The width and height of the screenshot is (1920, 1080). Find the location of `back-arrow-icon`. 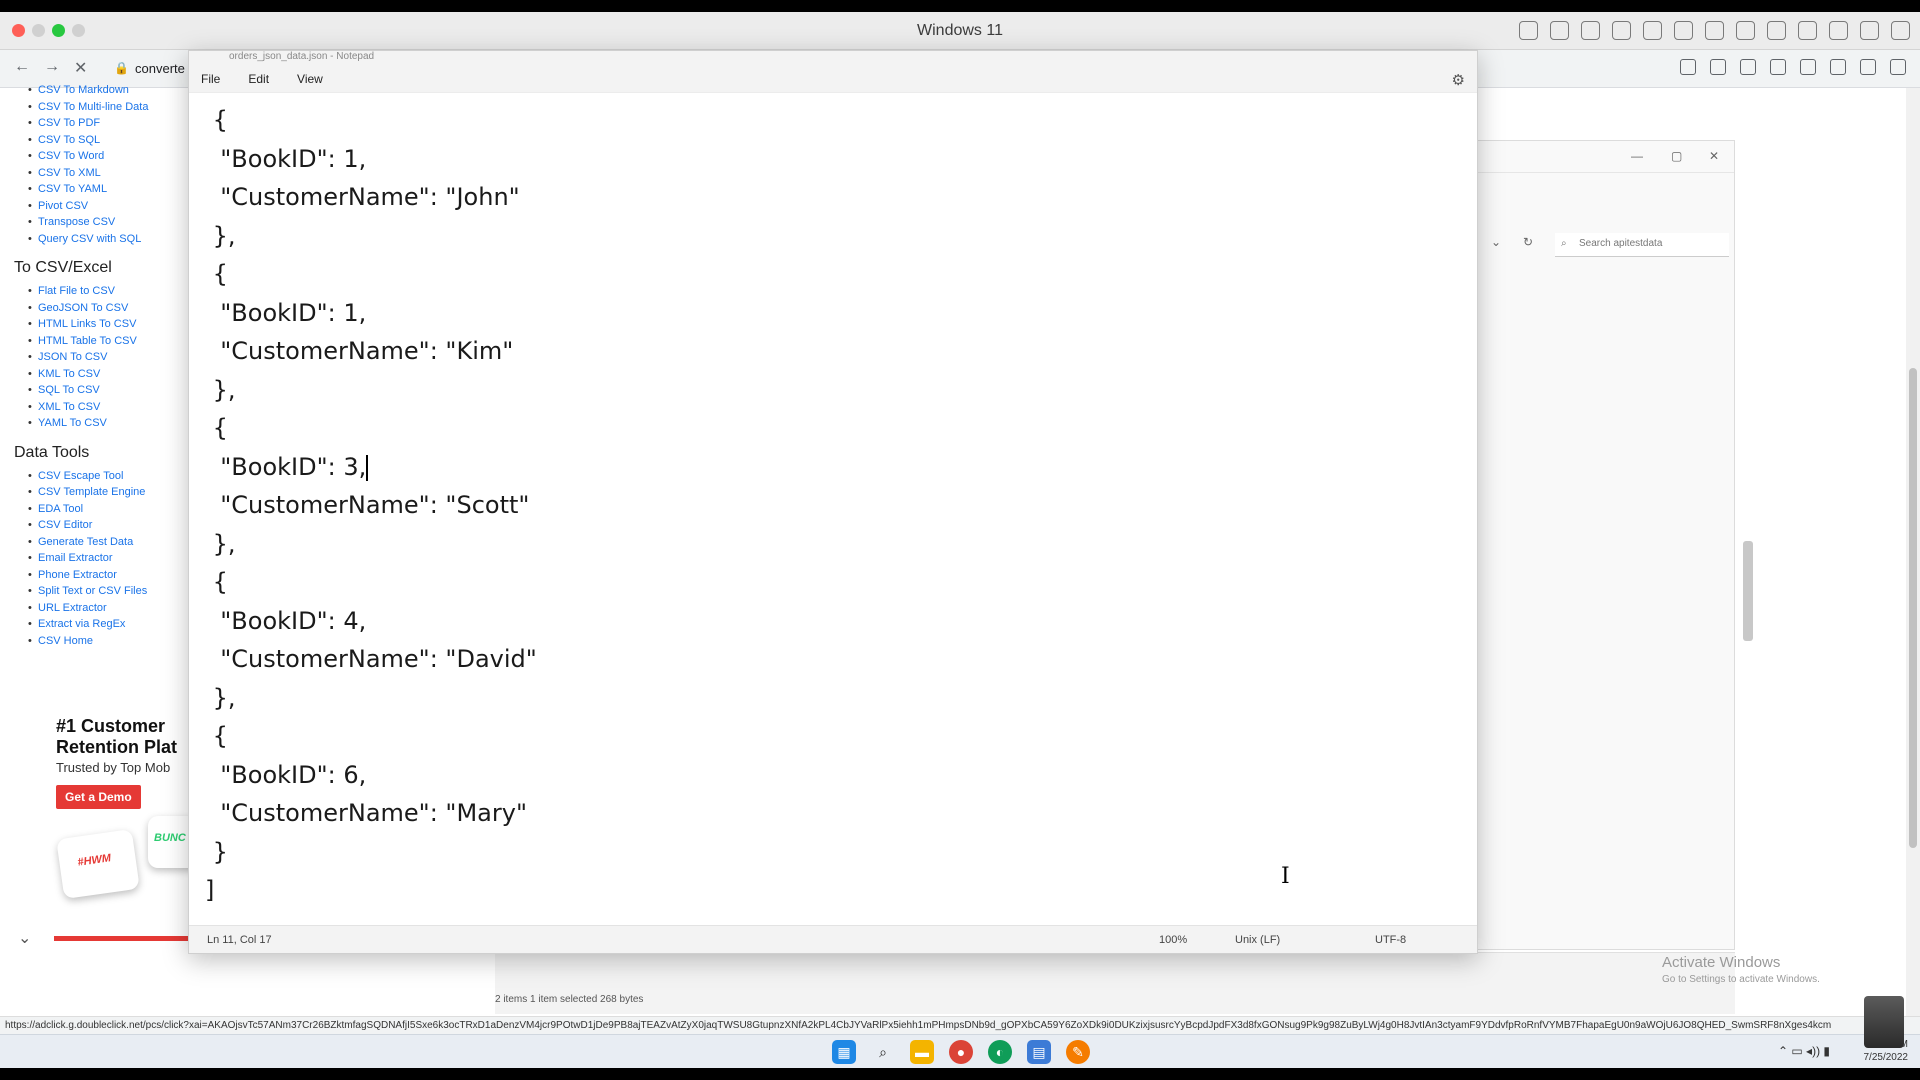

back-arrow-icon is located at coordinates (1869, 30).